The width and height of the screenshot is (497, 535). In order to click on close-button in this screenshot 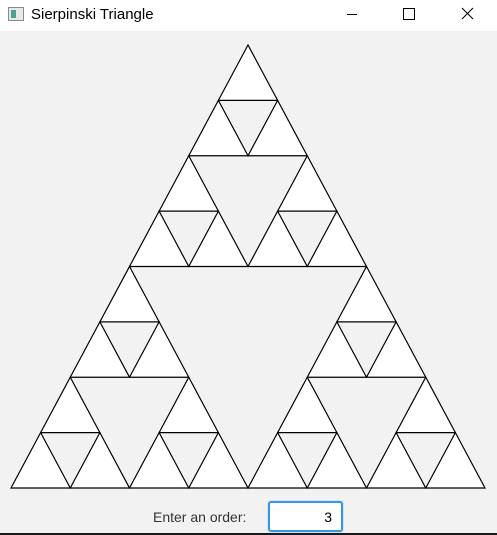, I will do `click(467, 15)`.